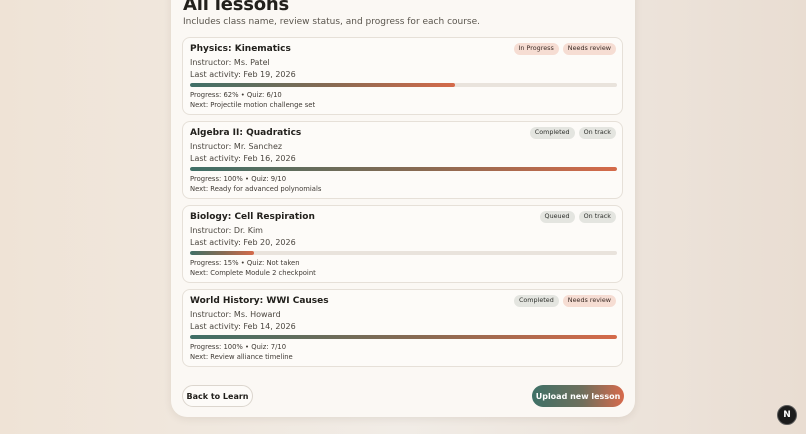 The width and height of the screenshot is (806, 434). I want to click on lesson-progress-text: Progress: 100% • Quiz: 7/10, so click(238, 347).